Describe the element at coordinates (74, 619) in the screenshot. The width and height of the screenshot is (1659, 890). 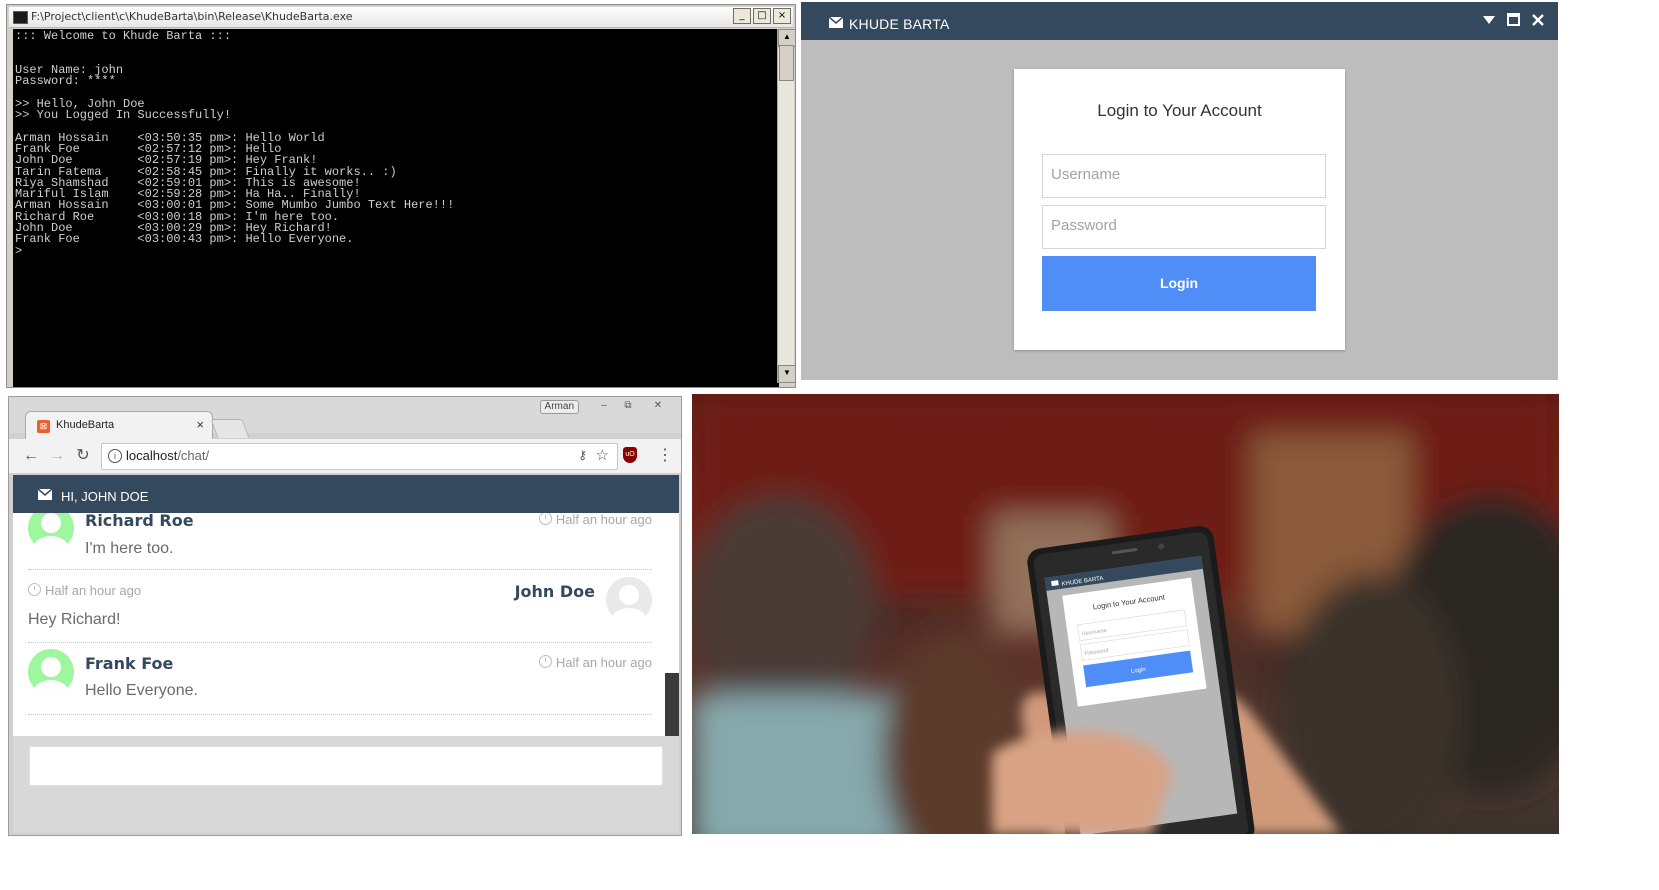
I see `message-text: Hey Richard!` at that location.